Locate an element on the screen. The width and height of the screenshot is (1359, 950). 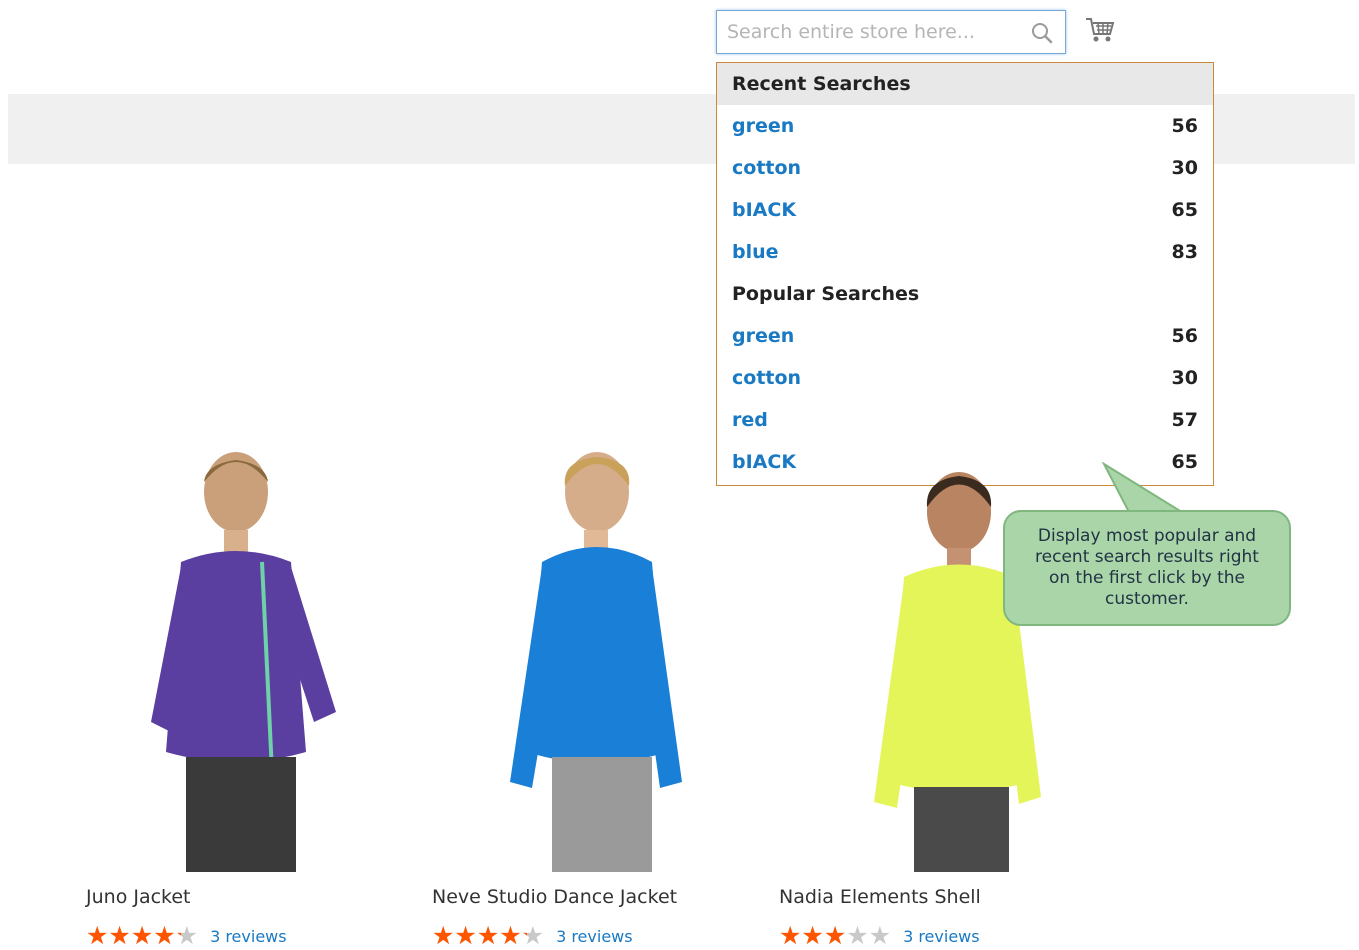
recent-search-item: blue 83 is located at coordinates (965, 252).